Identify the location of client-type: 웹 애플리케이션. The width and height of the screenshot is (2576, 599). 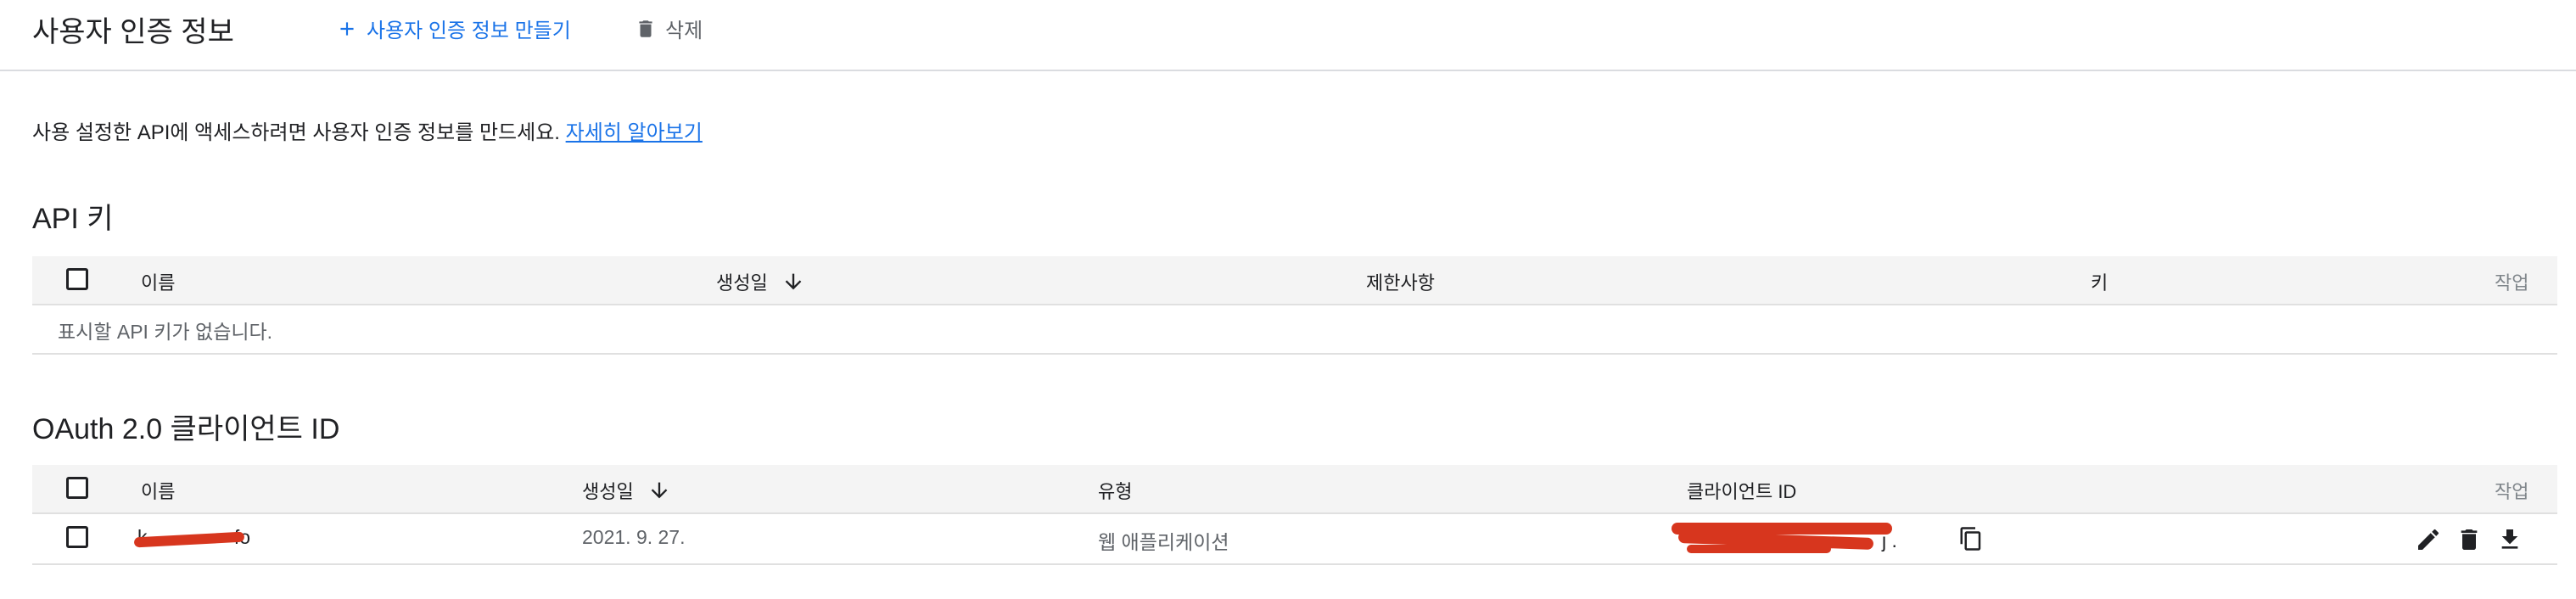
(1163, 542).